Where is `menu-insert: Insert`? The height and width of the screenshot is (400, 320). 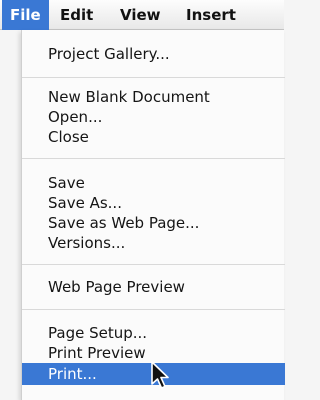 menu-insert: Insert is located at coordinates (211, 15).